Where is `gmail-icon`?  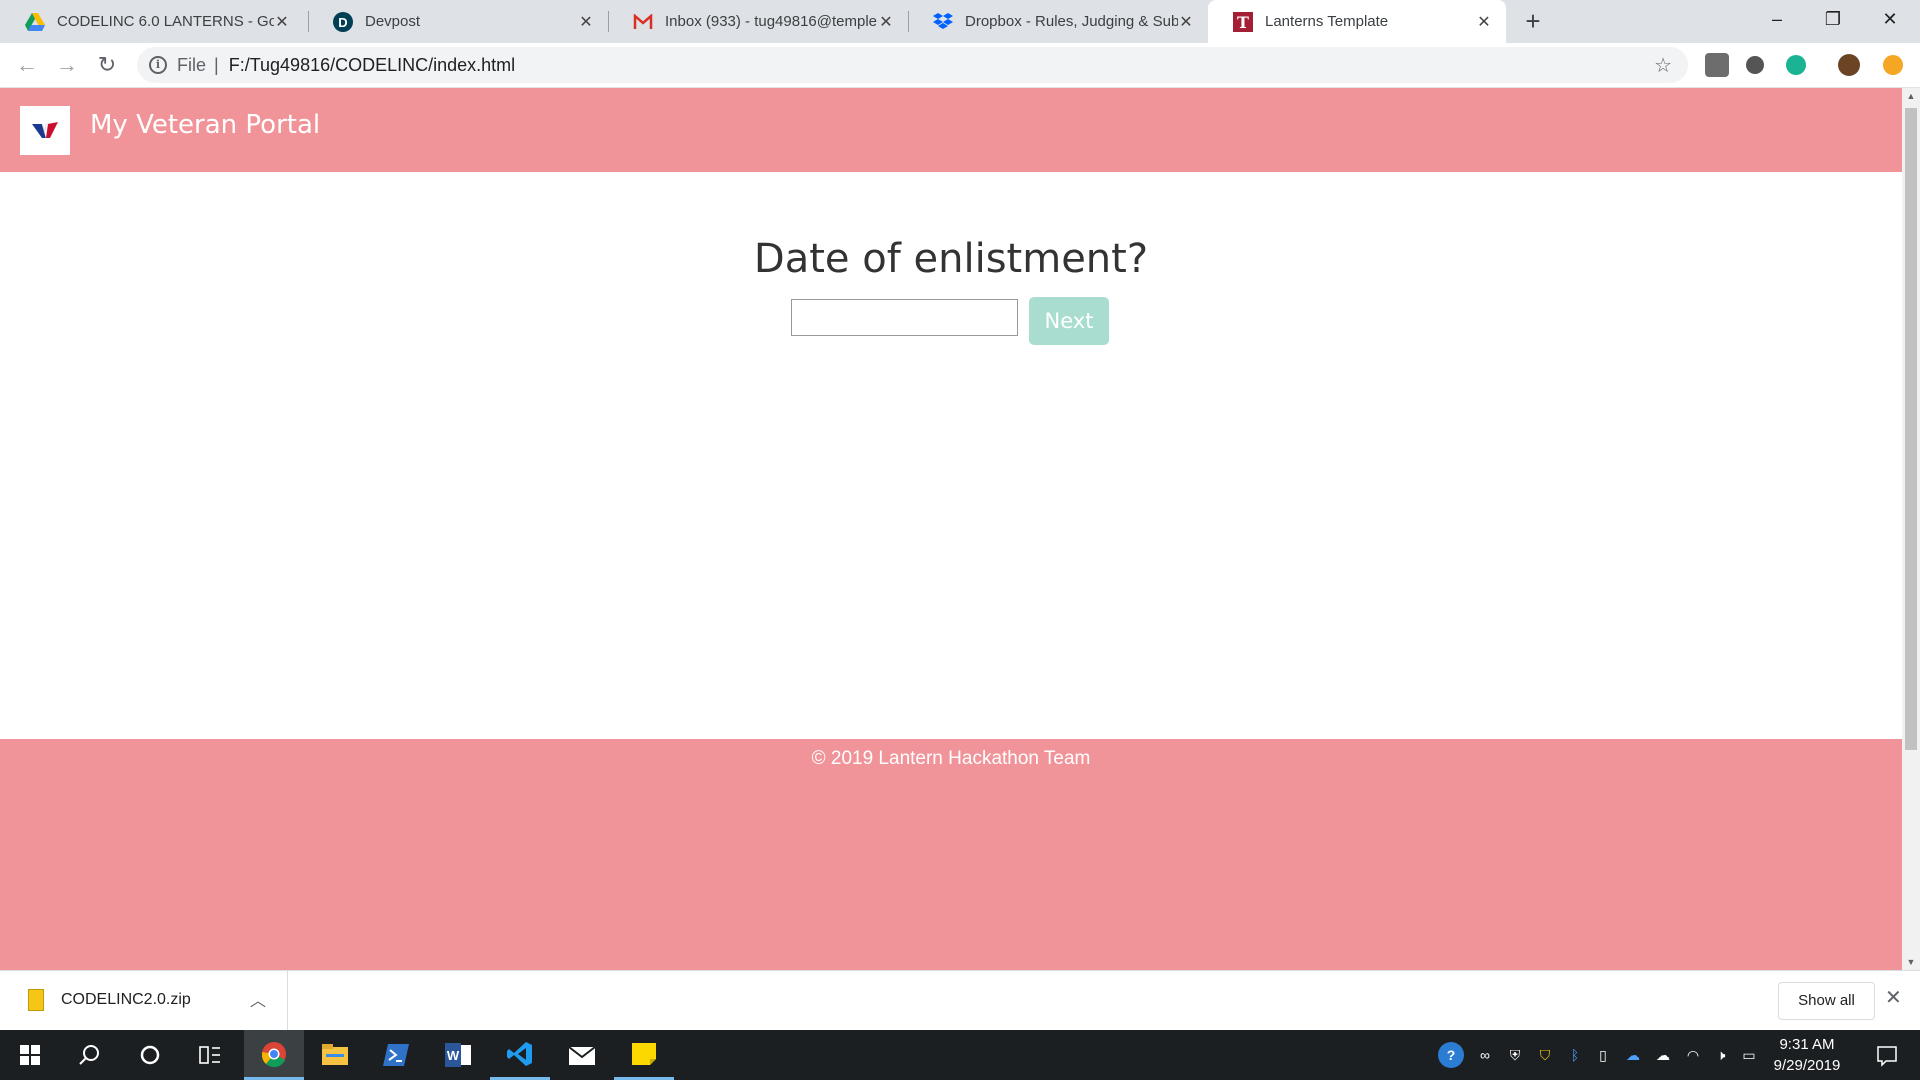
gmail-icon is located at coordinates (643, 22).